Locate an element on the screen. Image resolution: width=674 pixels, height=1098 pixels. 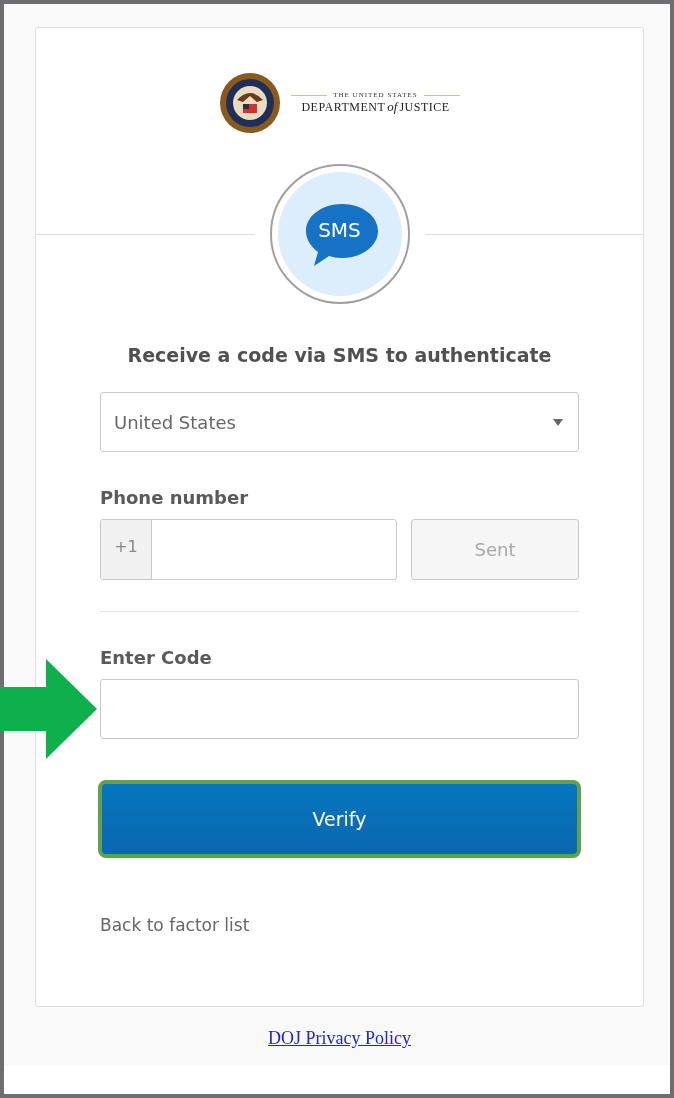
verify-button: Verify is located at coordinates (339, 819).